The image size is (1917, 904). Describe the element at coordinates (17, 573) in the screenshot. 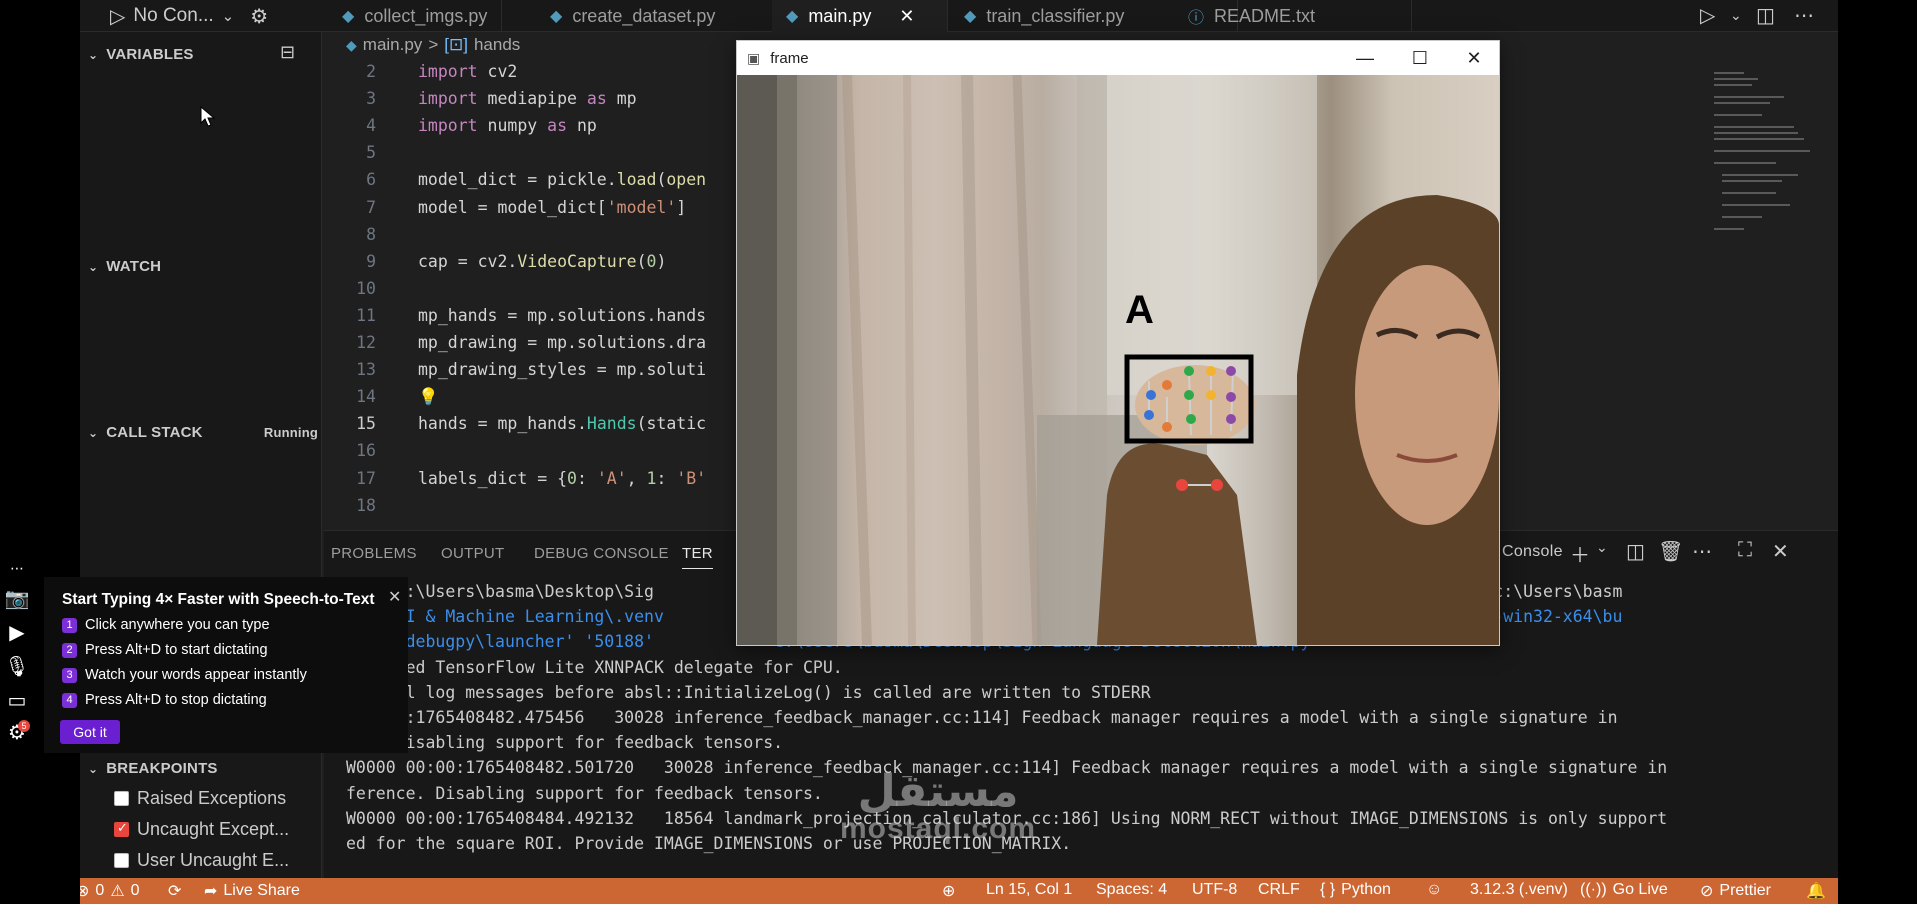

I see `more-icon: ⋯` at that location.